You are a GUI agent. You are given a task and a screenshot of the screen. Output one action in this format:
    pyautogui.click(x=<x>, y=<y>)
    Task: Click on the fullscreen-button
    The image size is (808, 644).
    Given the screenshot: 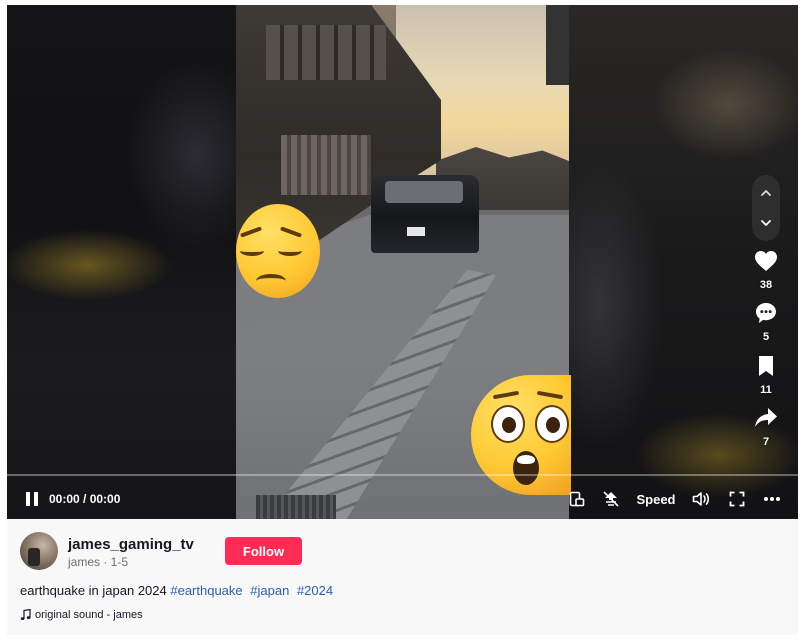 What is the action you would take?
    pyautogui.click(x=737, y=499)
    